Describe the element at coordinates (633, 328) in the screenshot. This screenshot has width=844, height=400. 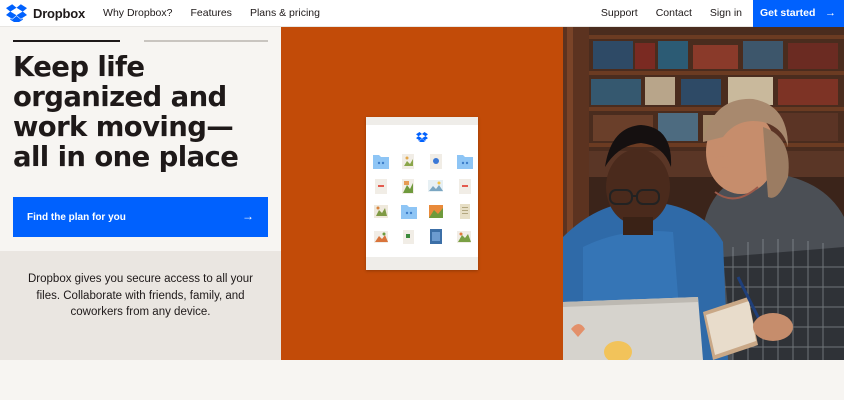
I see `laptop` at that location.